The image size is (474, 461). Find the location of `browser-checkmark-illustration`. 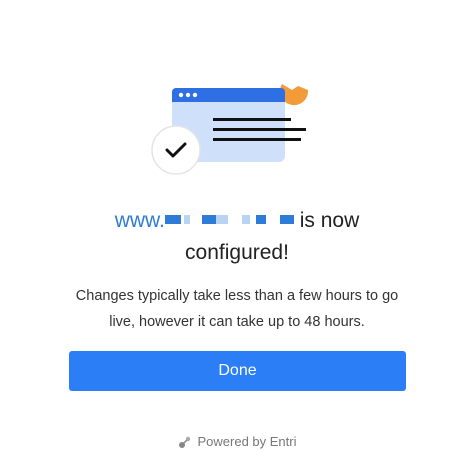

browser-checkmark-illustration is located at coordinates (230, 129).